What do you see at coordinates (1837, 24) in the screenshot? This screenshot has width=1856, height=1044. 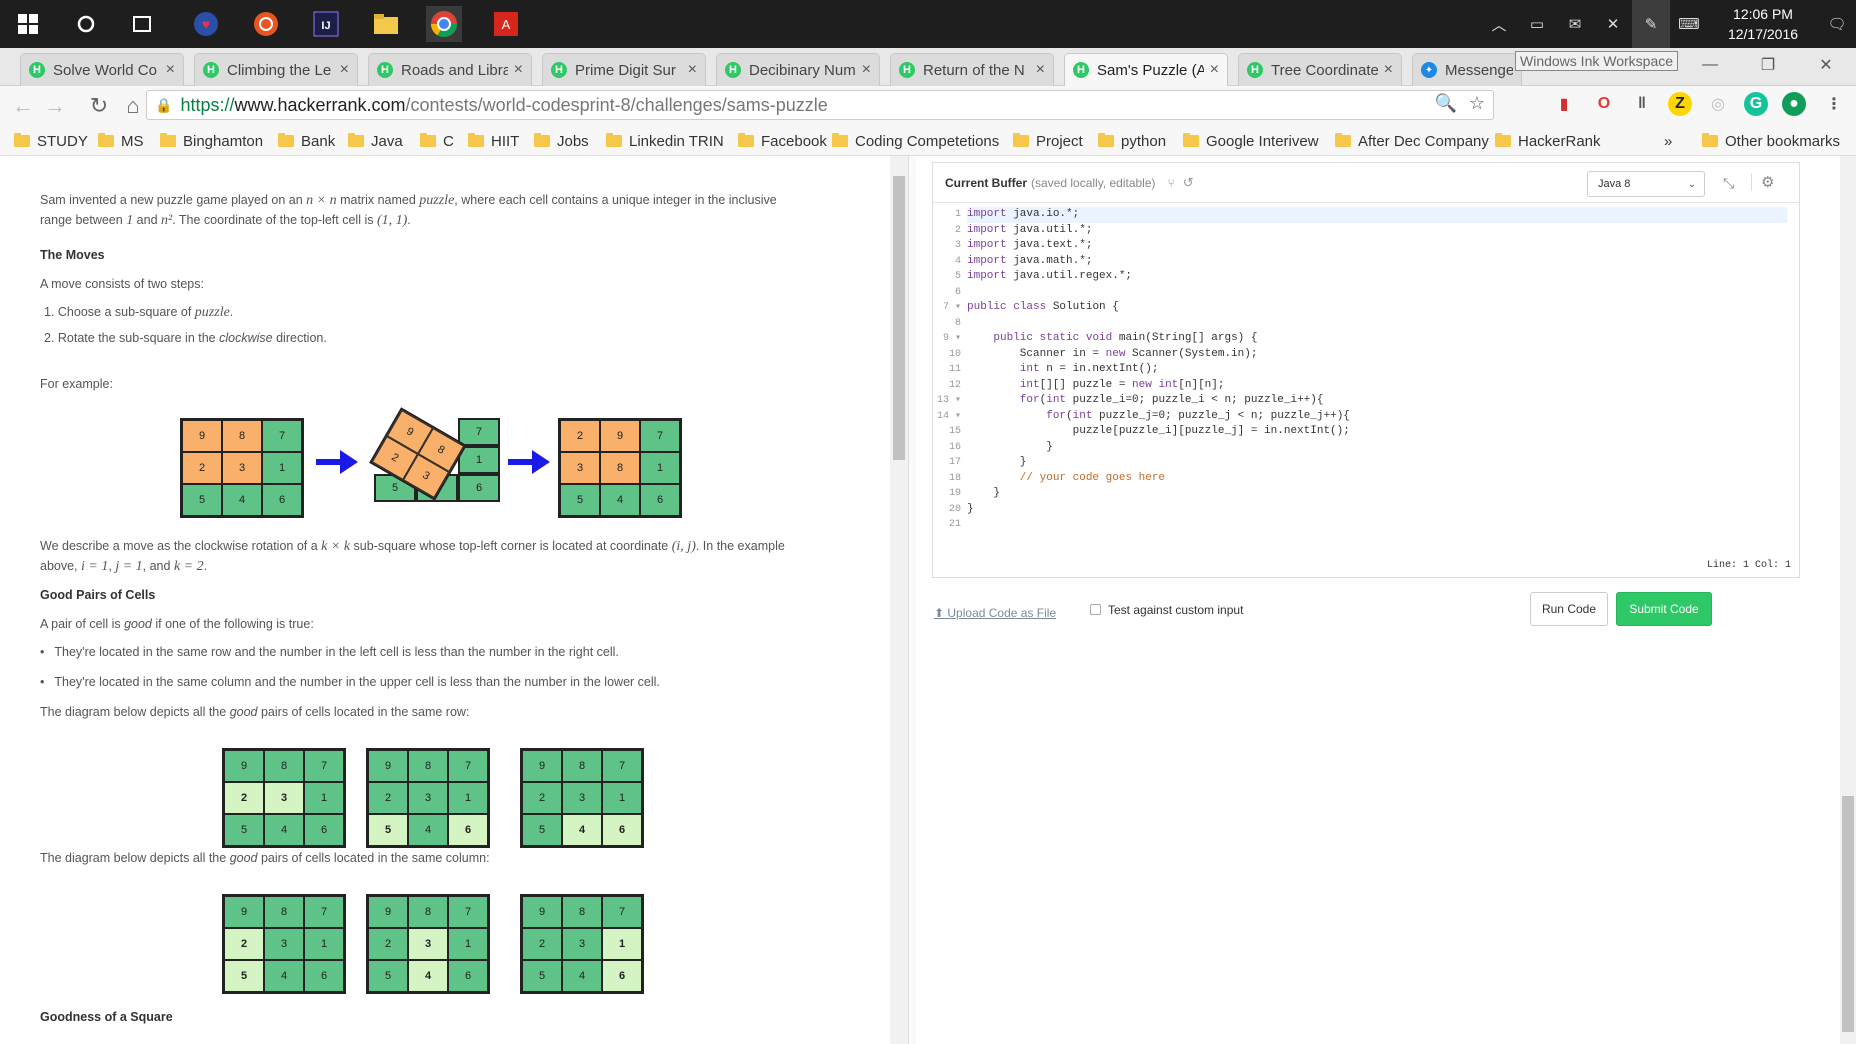 I see `action-center-icon: 🗨` at bounding box center [1837, 24].